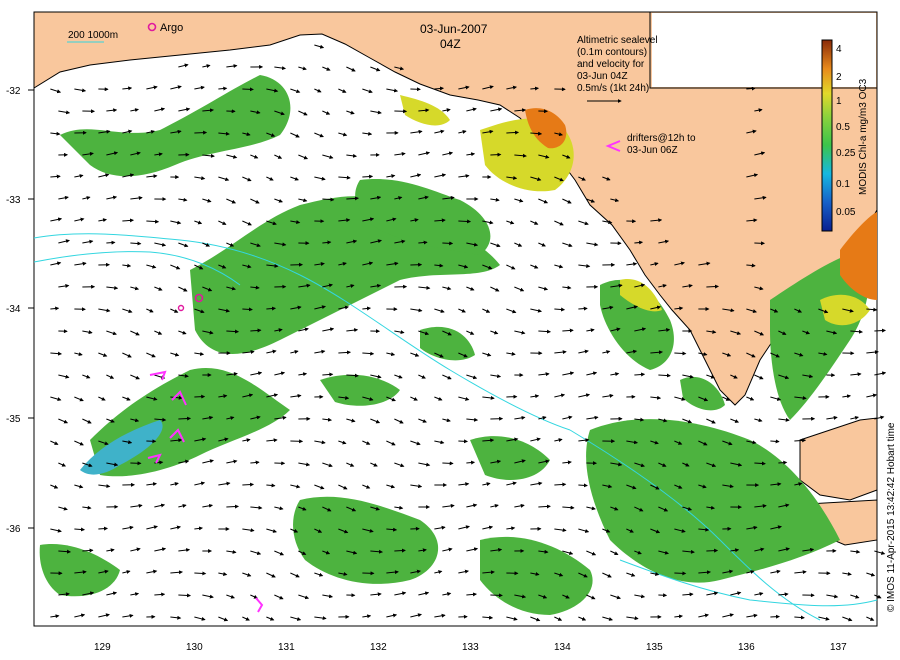 The width and height of the screenshot is (900, 660). Describe the element at coordinates (602, 76) in the screenshot. I see `svg-text: 03-Jun 04Z` at that location.